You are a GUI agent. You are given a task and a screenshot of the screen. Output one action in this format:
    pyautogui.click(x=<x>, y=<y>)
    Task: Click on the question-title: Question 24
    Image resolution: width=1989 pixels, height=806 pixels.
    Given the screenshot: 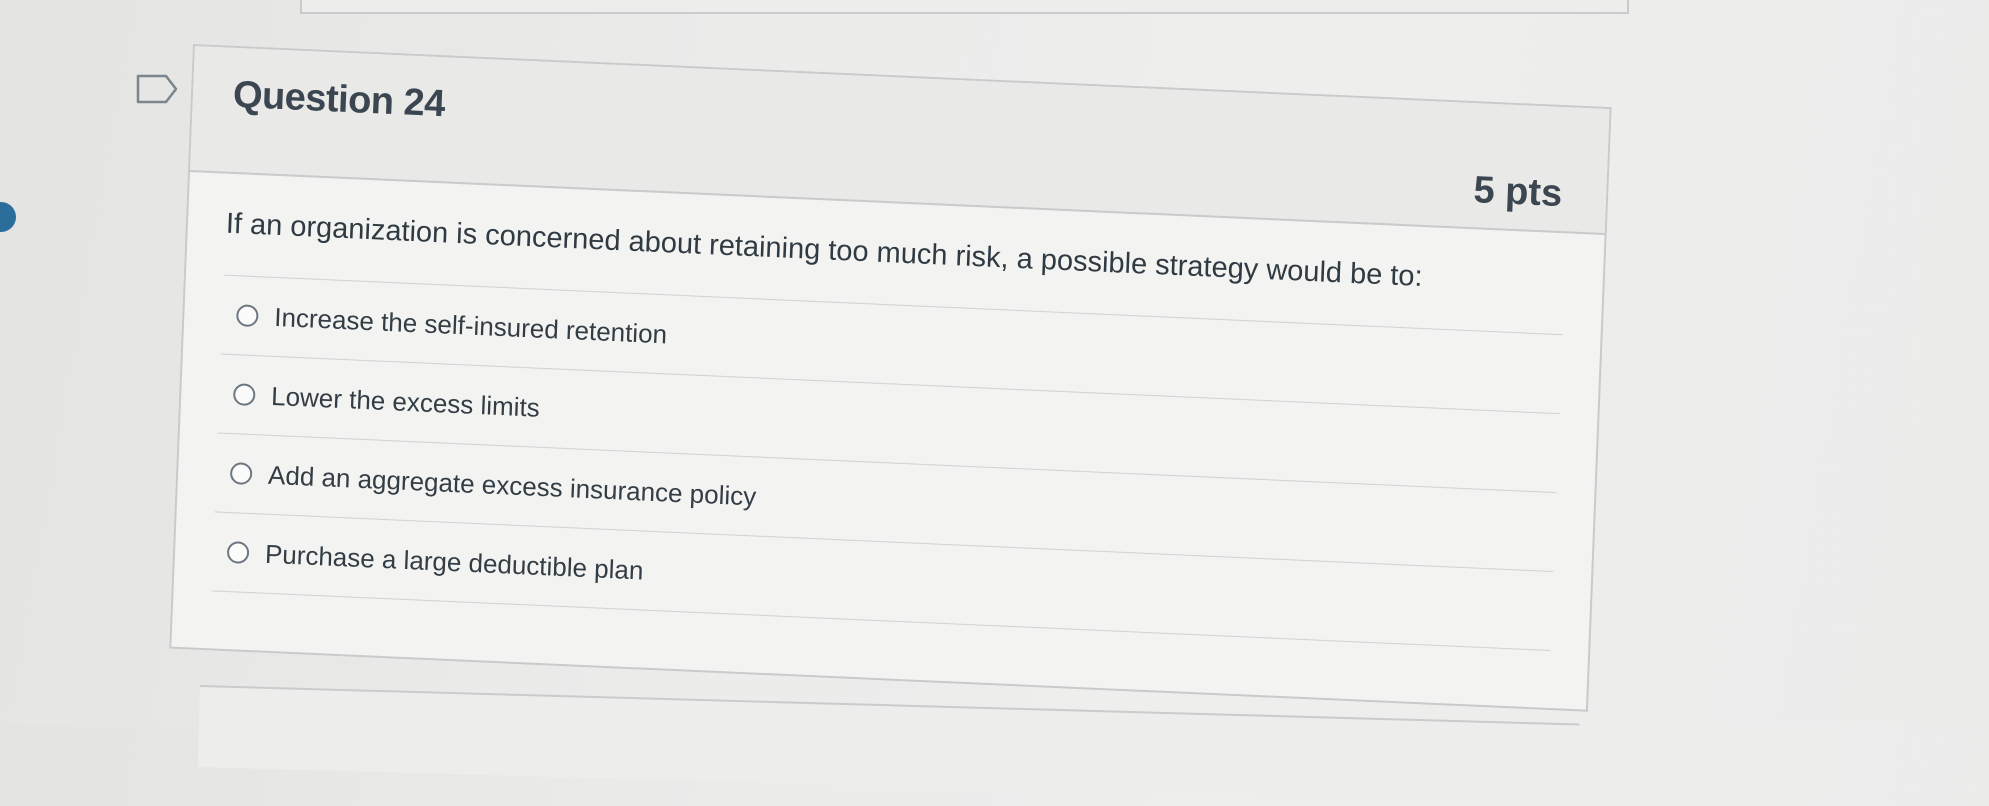 What is the action you would take?
    pyautogui.click(x=339, y=99)
    